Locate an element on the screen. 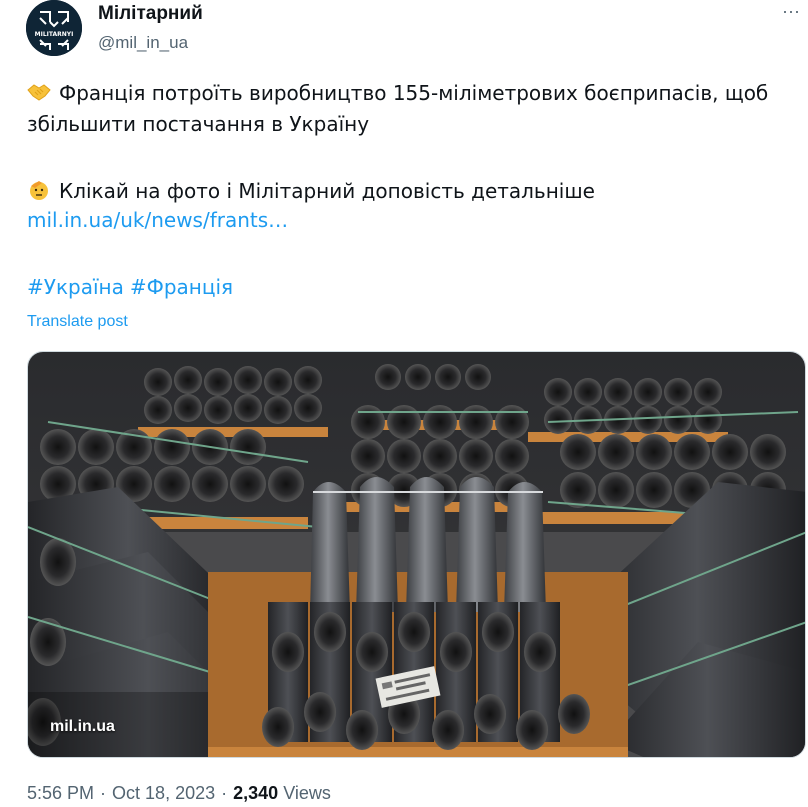 The height and width of the screenshot is (807, 808). svg-text: MILITARNYI is located at coordinates (54, 34).